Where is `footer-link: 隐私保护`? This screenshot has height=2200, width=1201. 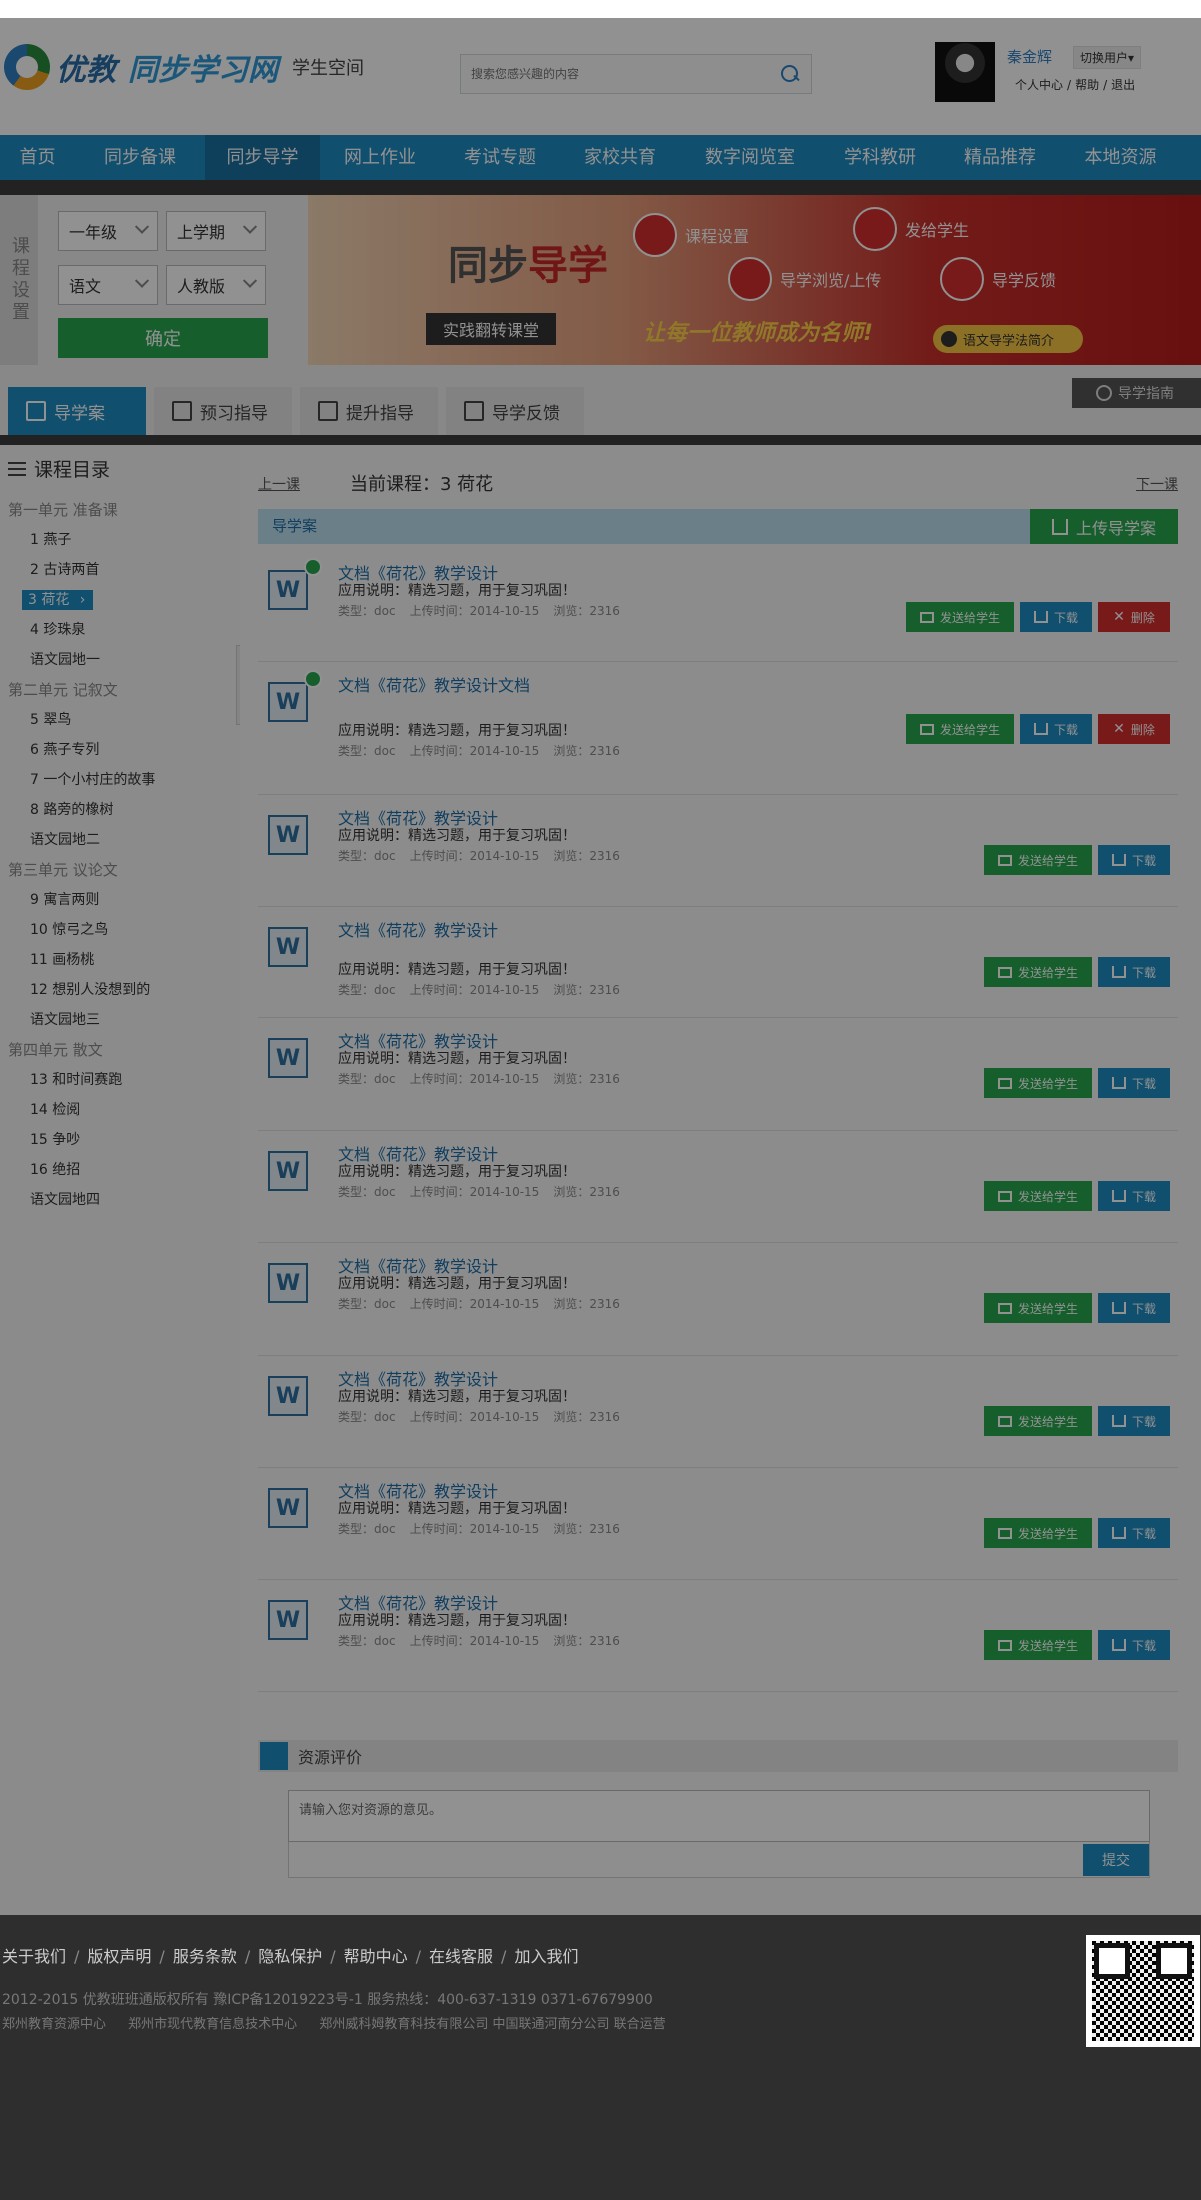
footer-link: 隐私保护 is located at coordinates (290, 1956).